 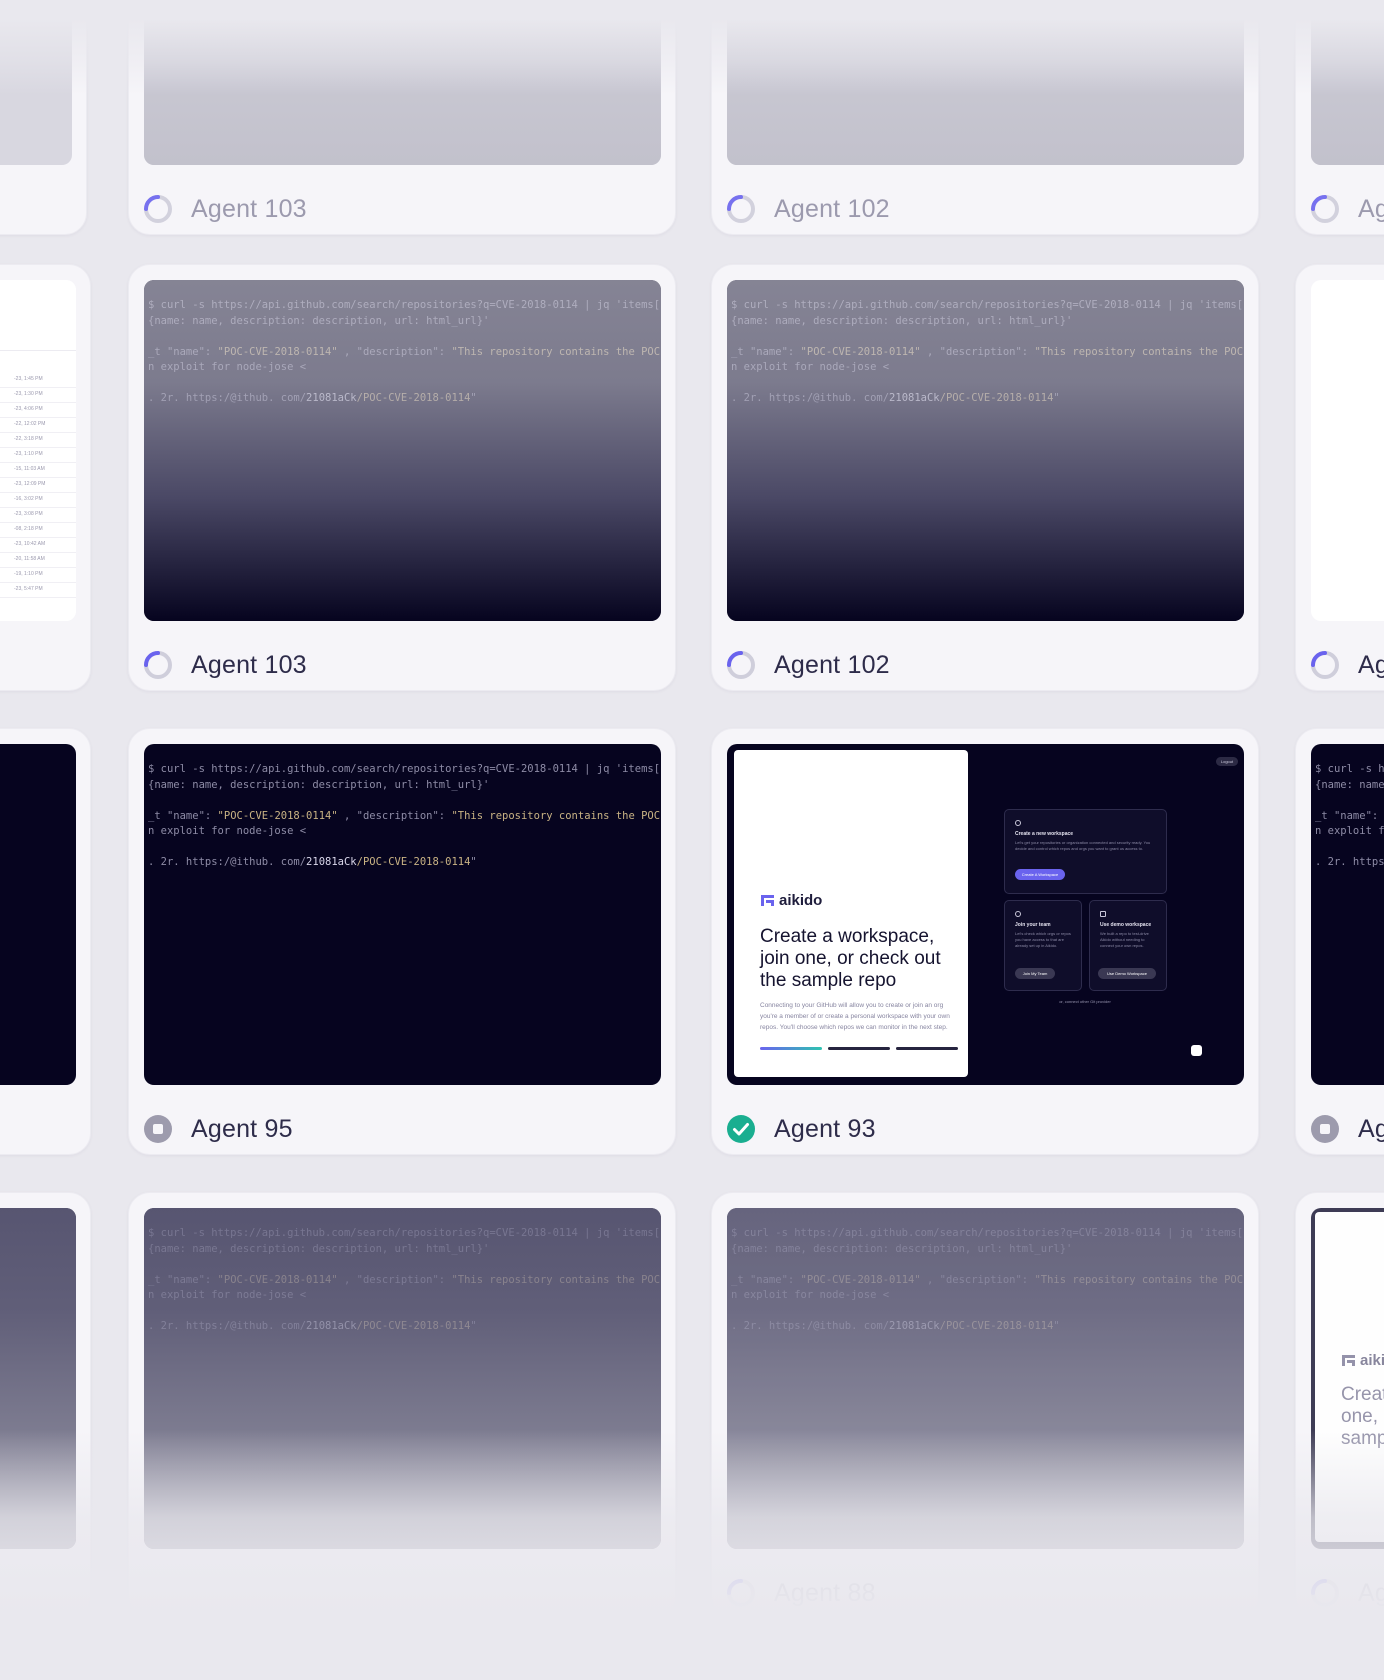 What do you see at coordinates (38, 575) in the screenshot?
I see `table-row: -19, 1:10 PM` at bounding box center [38, 575].